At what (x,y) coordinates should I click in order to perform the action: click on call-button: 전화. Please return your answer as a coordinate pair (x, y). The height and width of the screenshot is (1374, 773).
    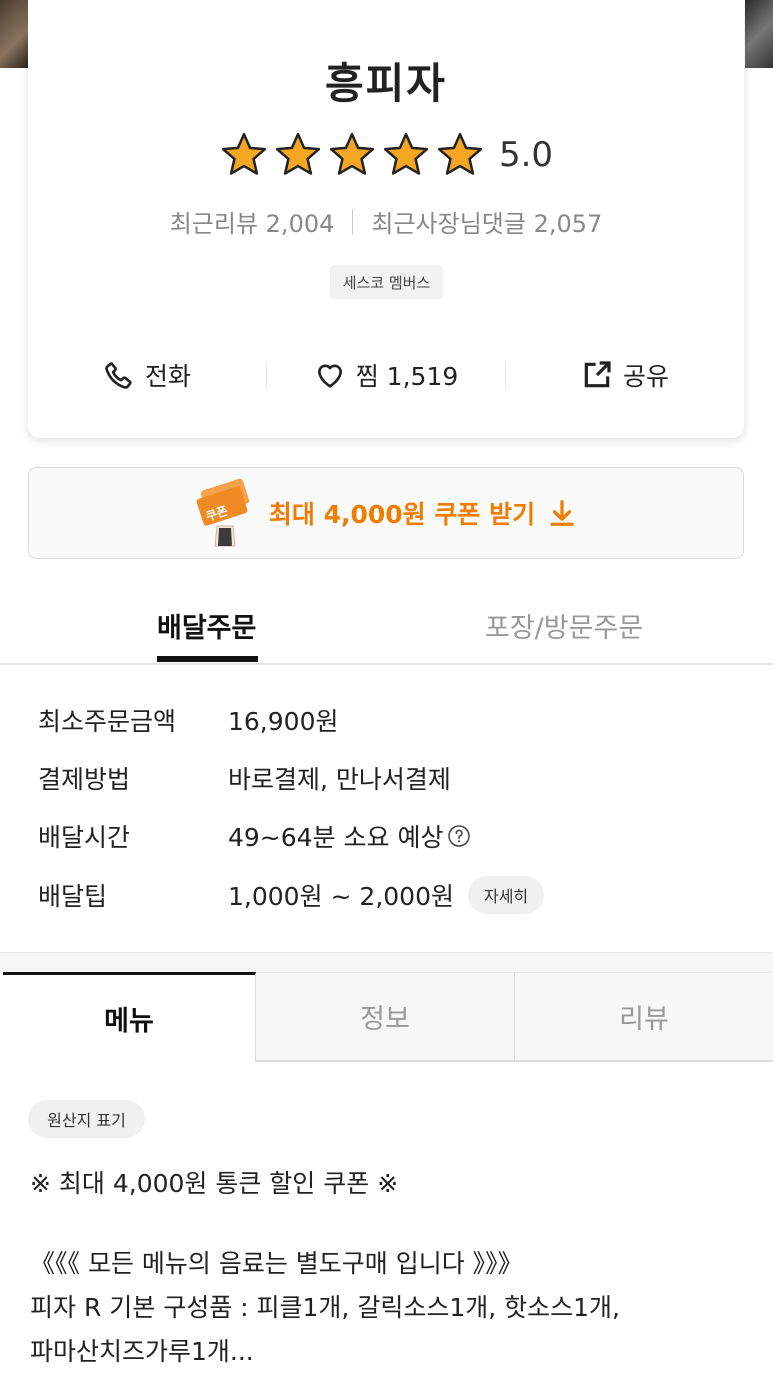
    Looking at the image, I should click on (147, 375).